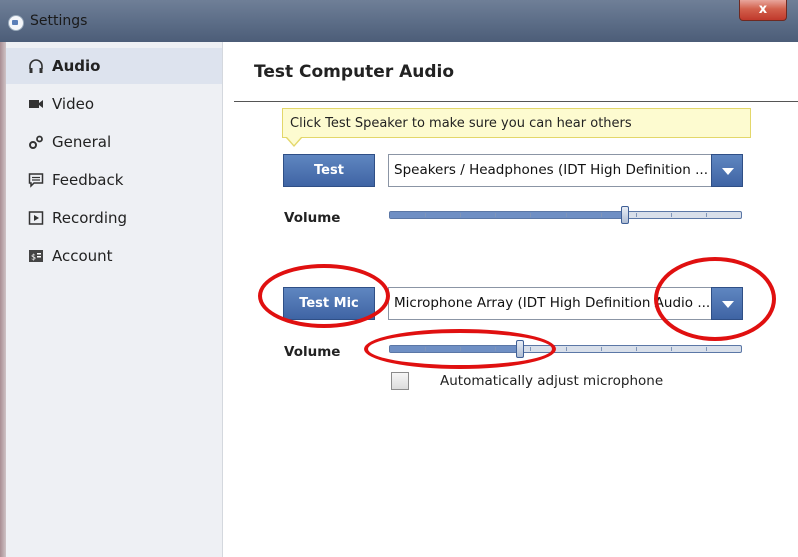 This screenshot has height=557, width=798. What do you see at coordinates (82, 142) in the screenshot?
I see `sidebar-item-label: General` at bounding box center [82, 142].